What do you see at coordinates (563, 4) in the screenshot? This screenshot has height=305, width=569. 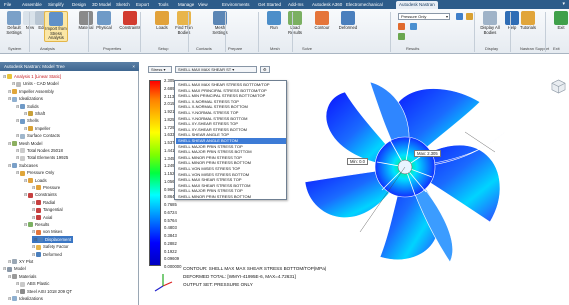 I see `ribbon-minimize-icon: ▾` at bounding box center [563, 4].